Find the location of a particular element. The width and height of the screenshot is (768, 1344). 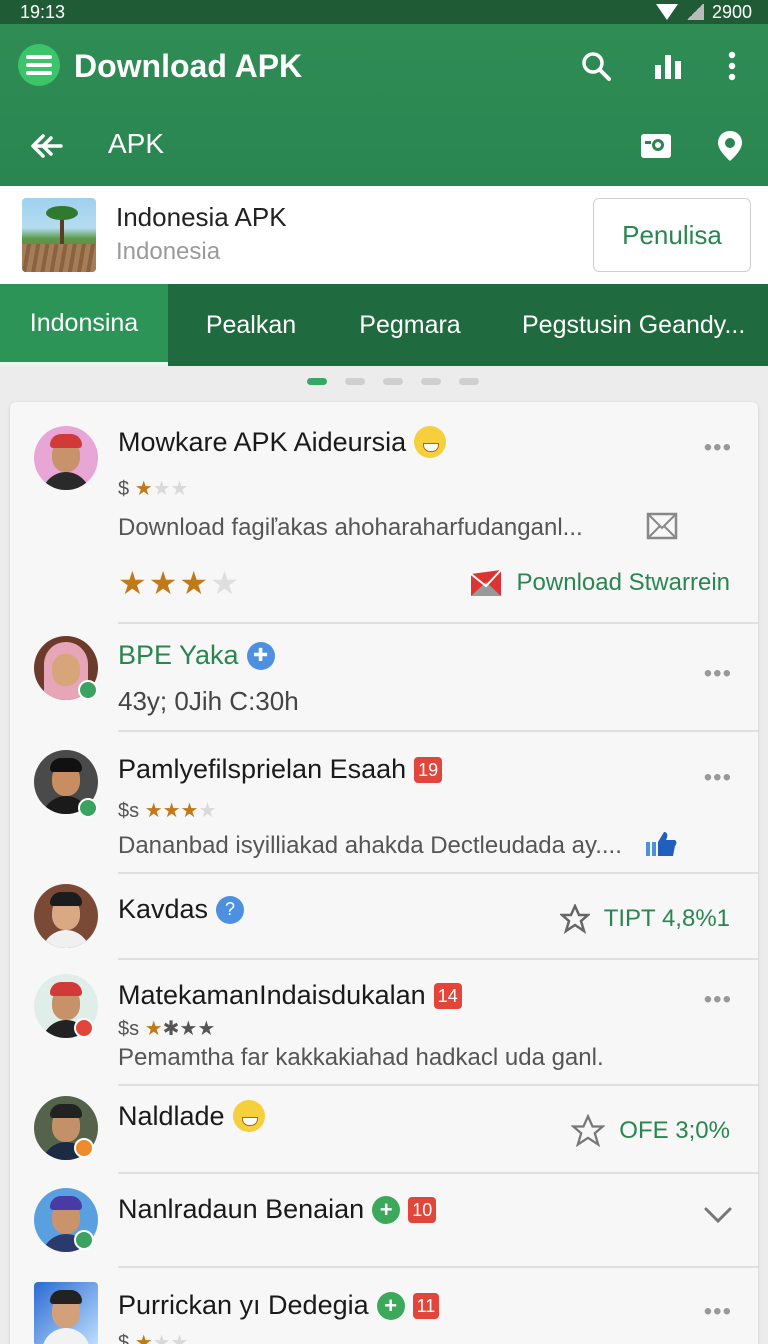

camera-icon is located at coordinates (656, 146).